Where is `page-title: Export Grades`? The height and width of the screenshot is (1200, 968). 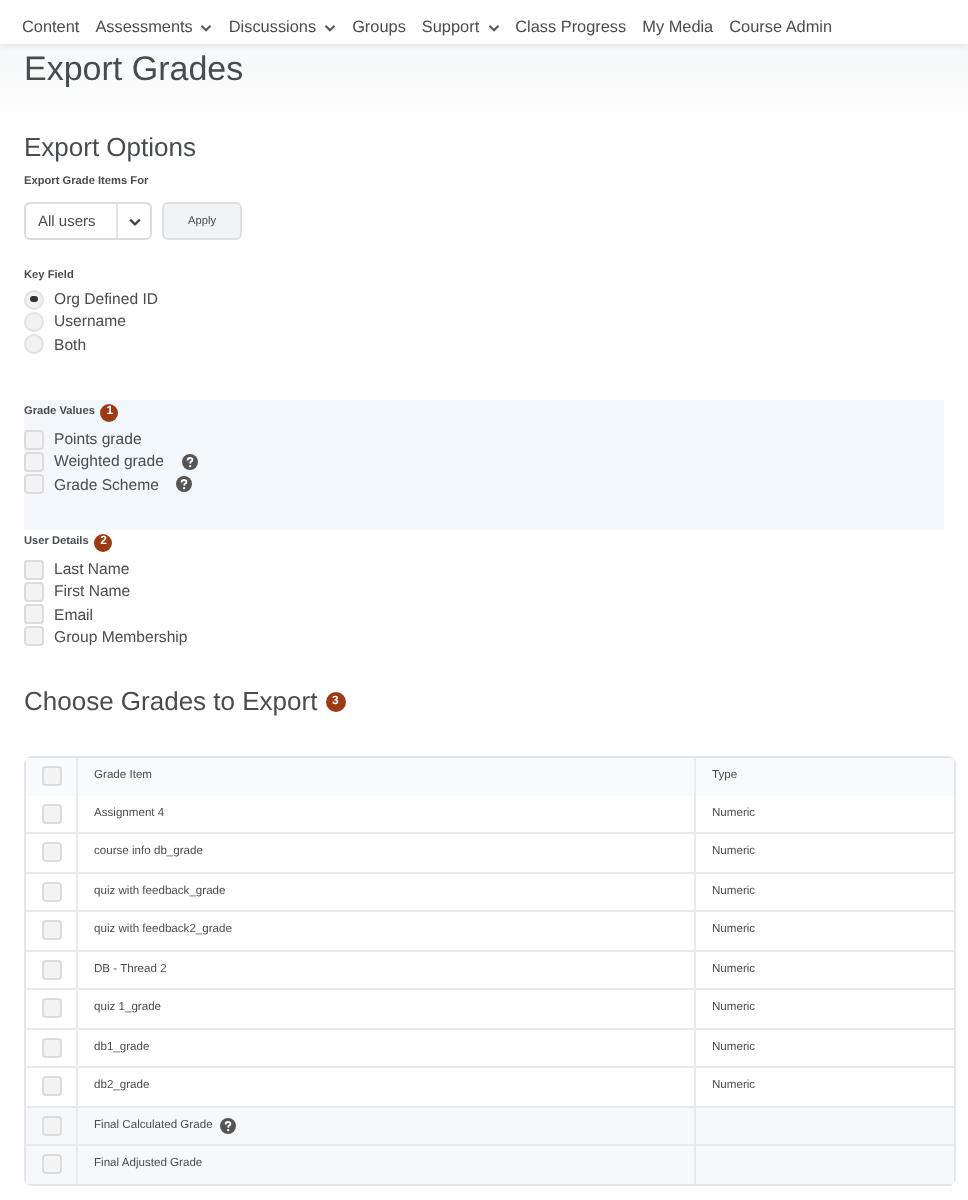 page-title: Export Grades is located at coordinates (135, 70).